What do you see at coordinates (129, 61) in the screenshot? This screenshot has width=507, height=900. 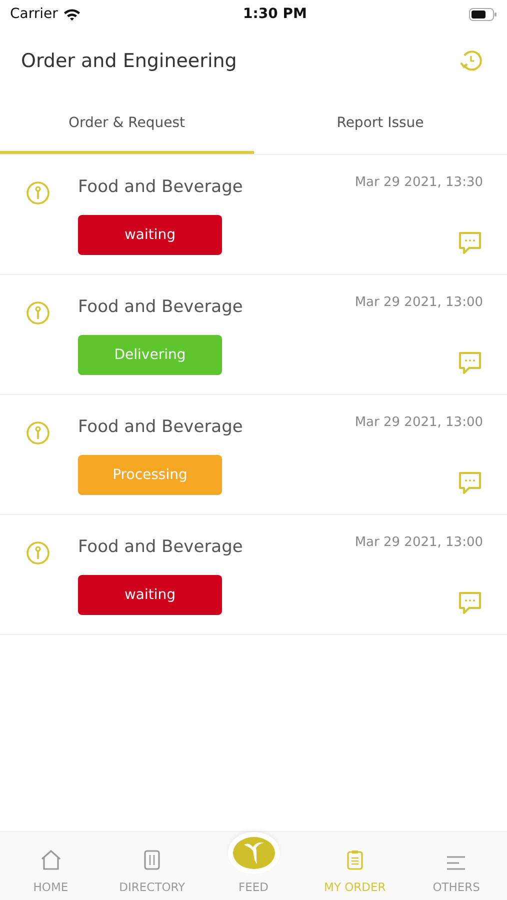 I see `page-title: Order and Engineering` at bounding box center [129, 61].